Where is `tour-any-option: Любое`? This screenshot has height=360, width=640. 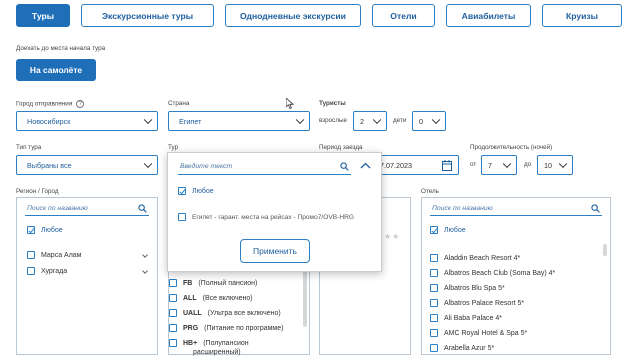 tour-any-option: Любое is located at coordinates (196, 191).